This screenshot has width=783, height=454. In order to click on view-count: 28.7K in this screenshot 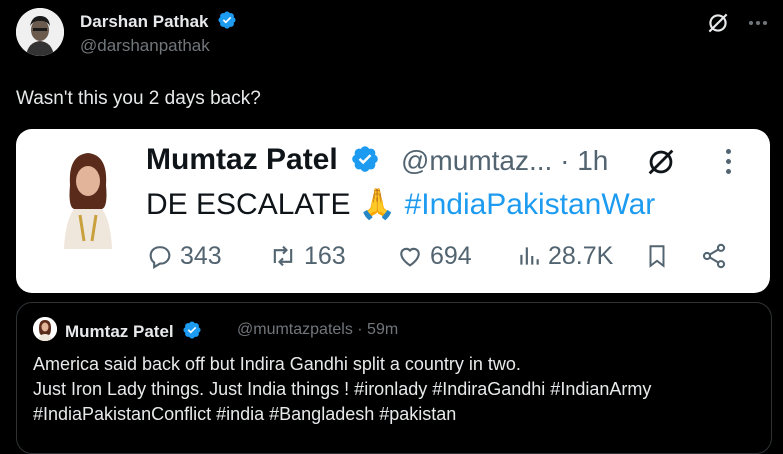, I will do `click(581, 255)`.